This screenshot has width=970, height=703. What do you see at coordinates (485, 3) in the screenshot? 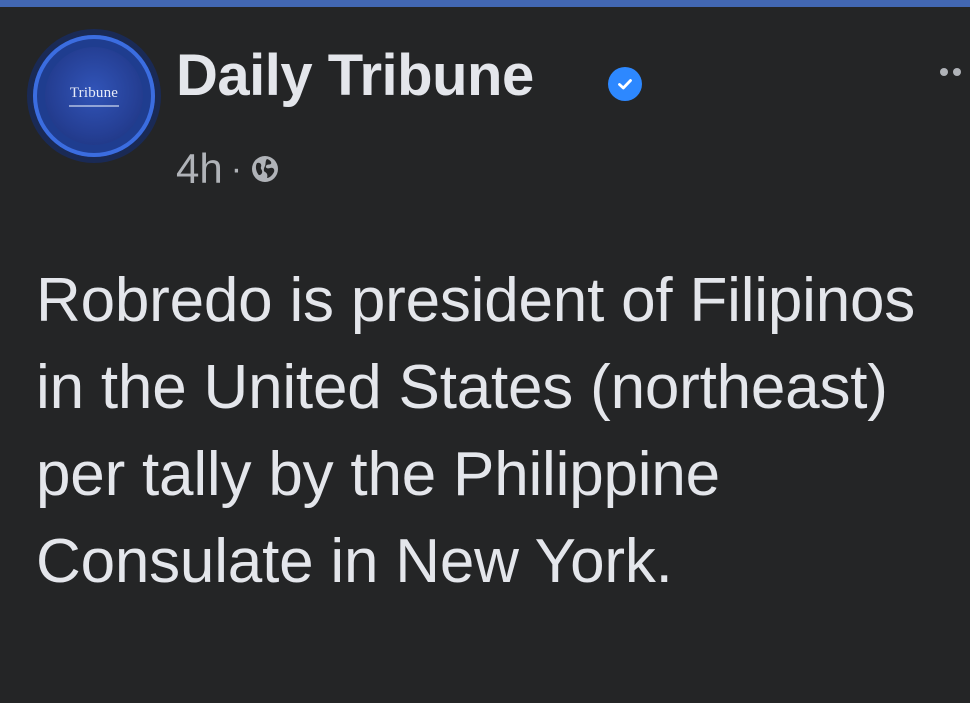
I see `top-accent-bar` at bounding box center [485, 3].